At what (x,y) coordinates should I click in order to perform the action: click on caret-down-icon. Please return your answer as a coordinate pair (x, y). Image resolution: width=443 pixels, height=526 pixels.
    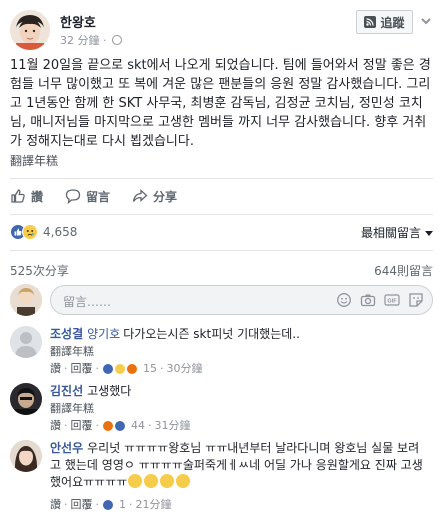
    Looking at the image, I should click on (429, 233).